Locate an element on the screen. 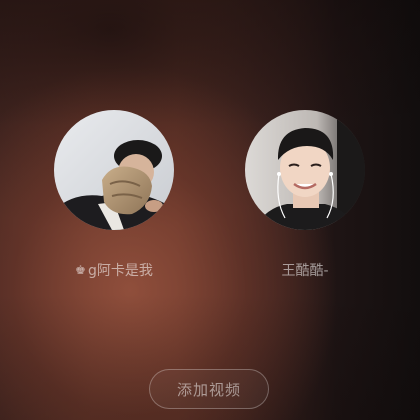  participant-2-photo is located at coordinates (305, 170).